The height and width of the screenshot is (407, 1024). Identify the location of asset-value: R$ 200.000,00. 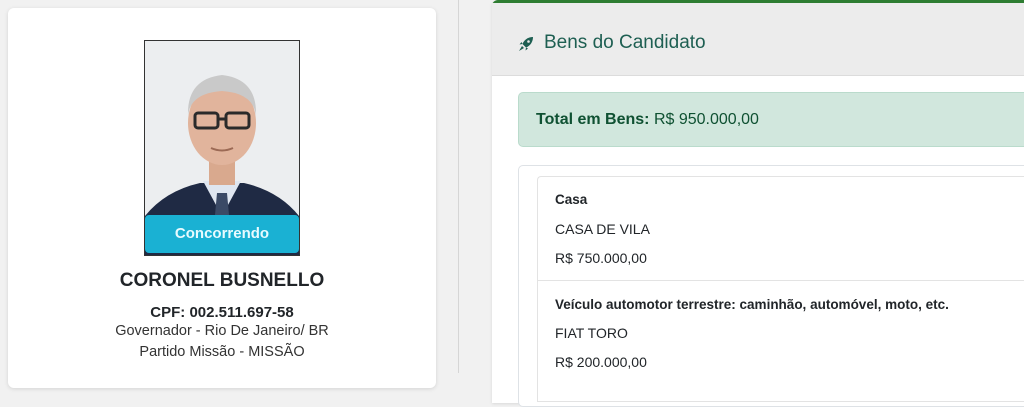
(601, 362).